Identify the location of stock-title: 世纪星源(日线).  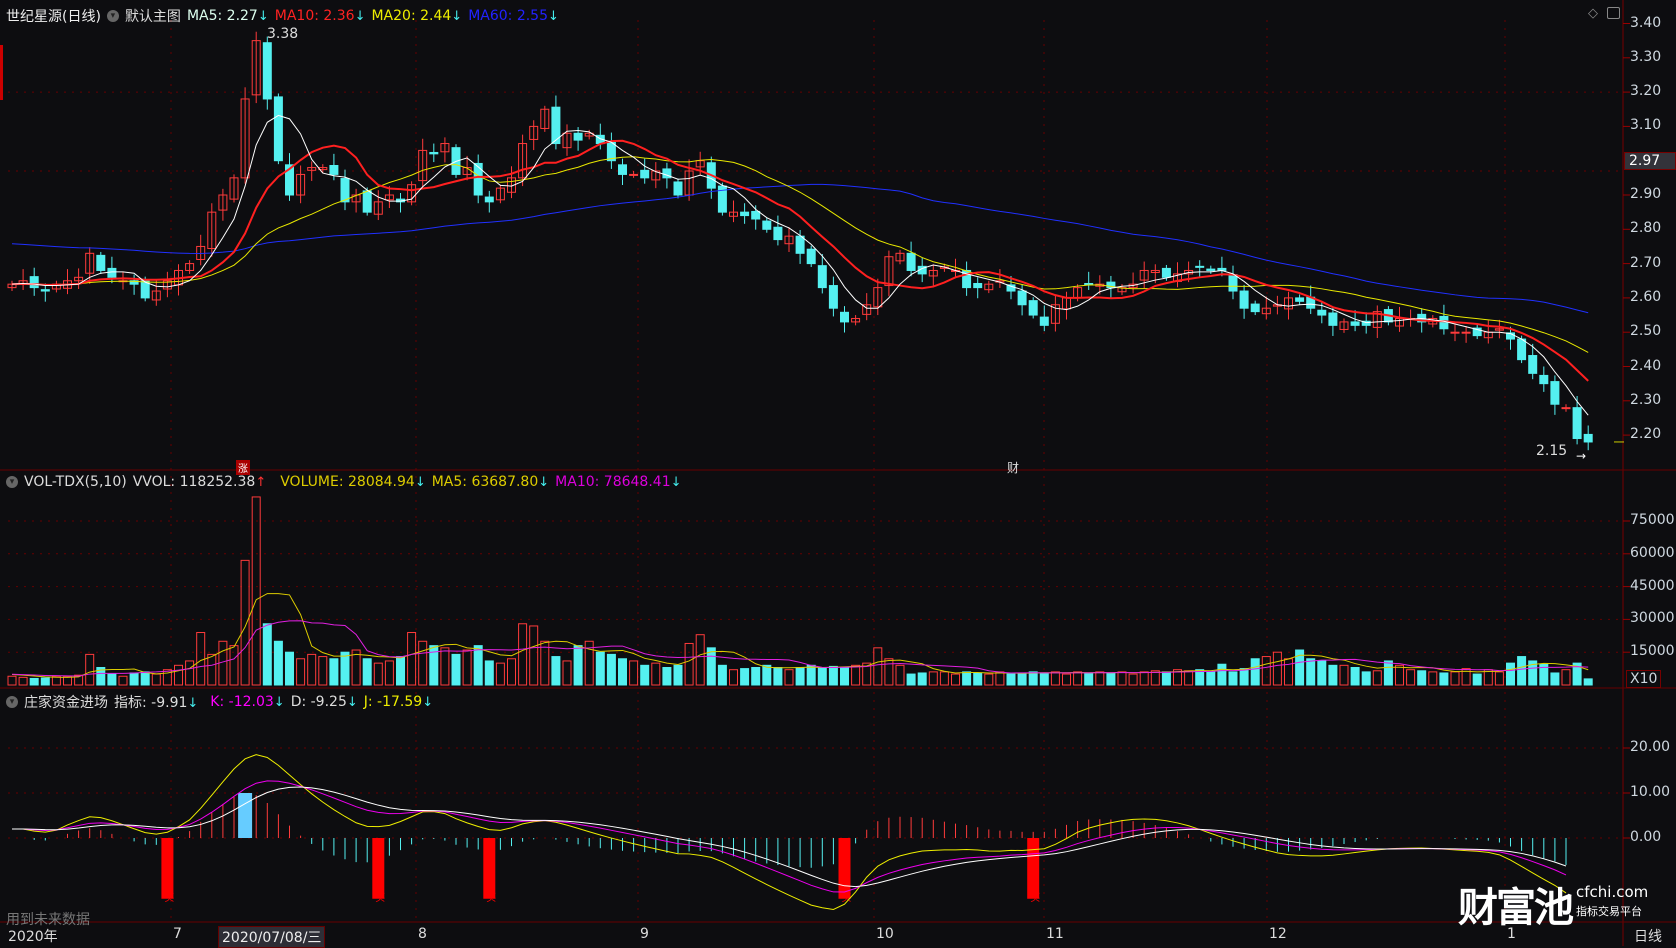
(53, 16).